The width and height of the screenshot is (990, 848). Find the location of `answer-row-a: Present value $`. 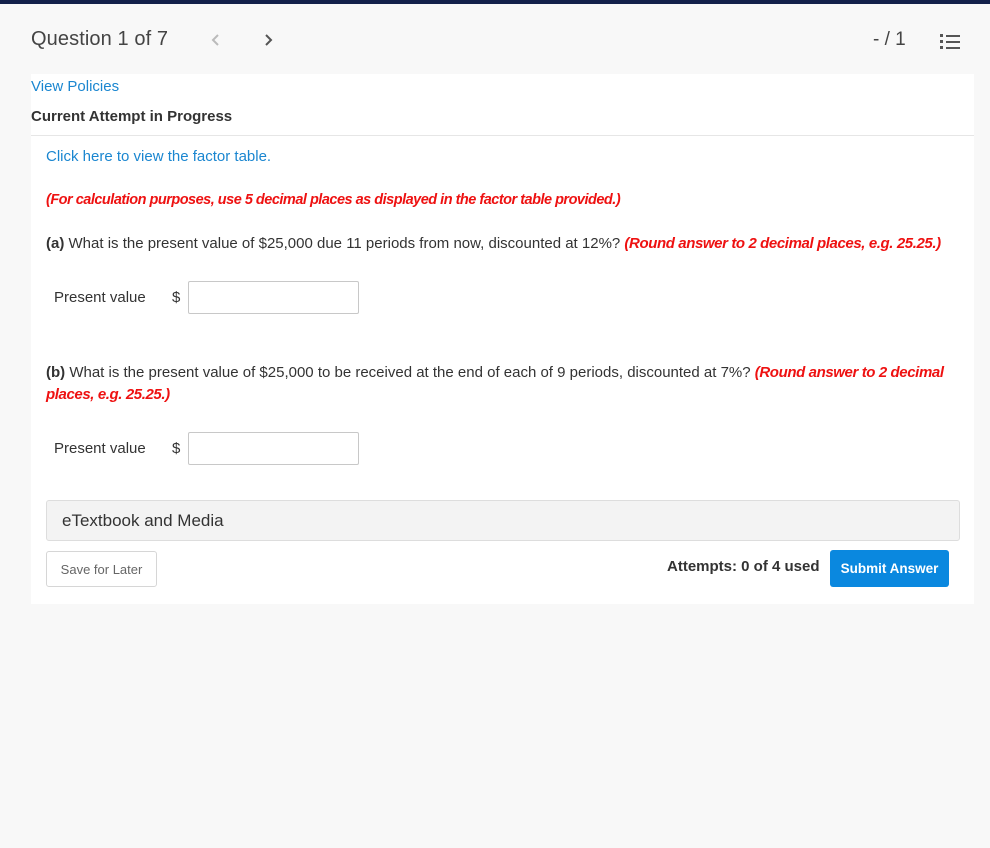

answer-row-a: Present value $ is located at coordinates (206, 297).